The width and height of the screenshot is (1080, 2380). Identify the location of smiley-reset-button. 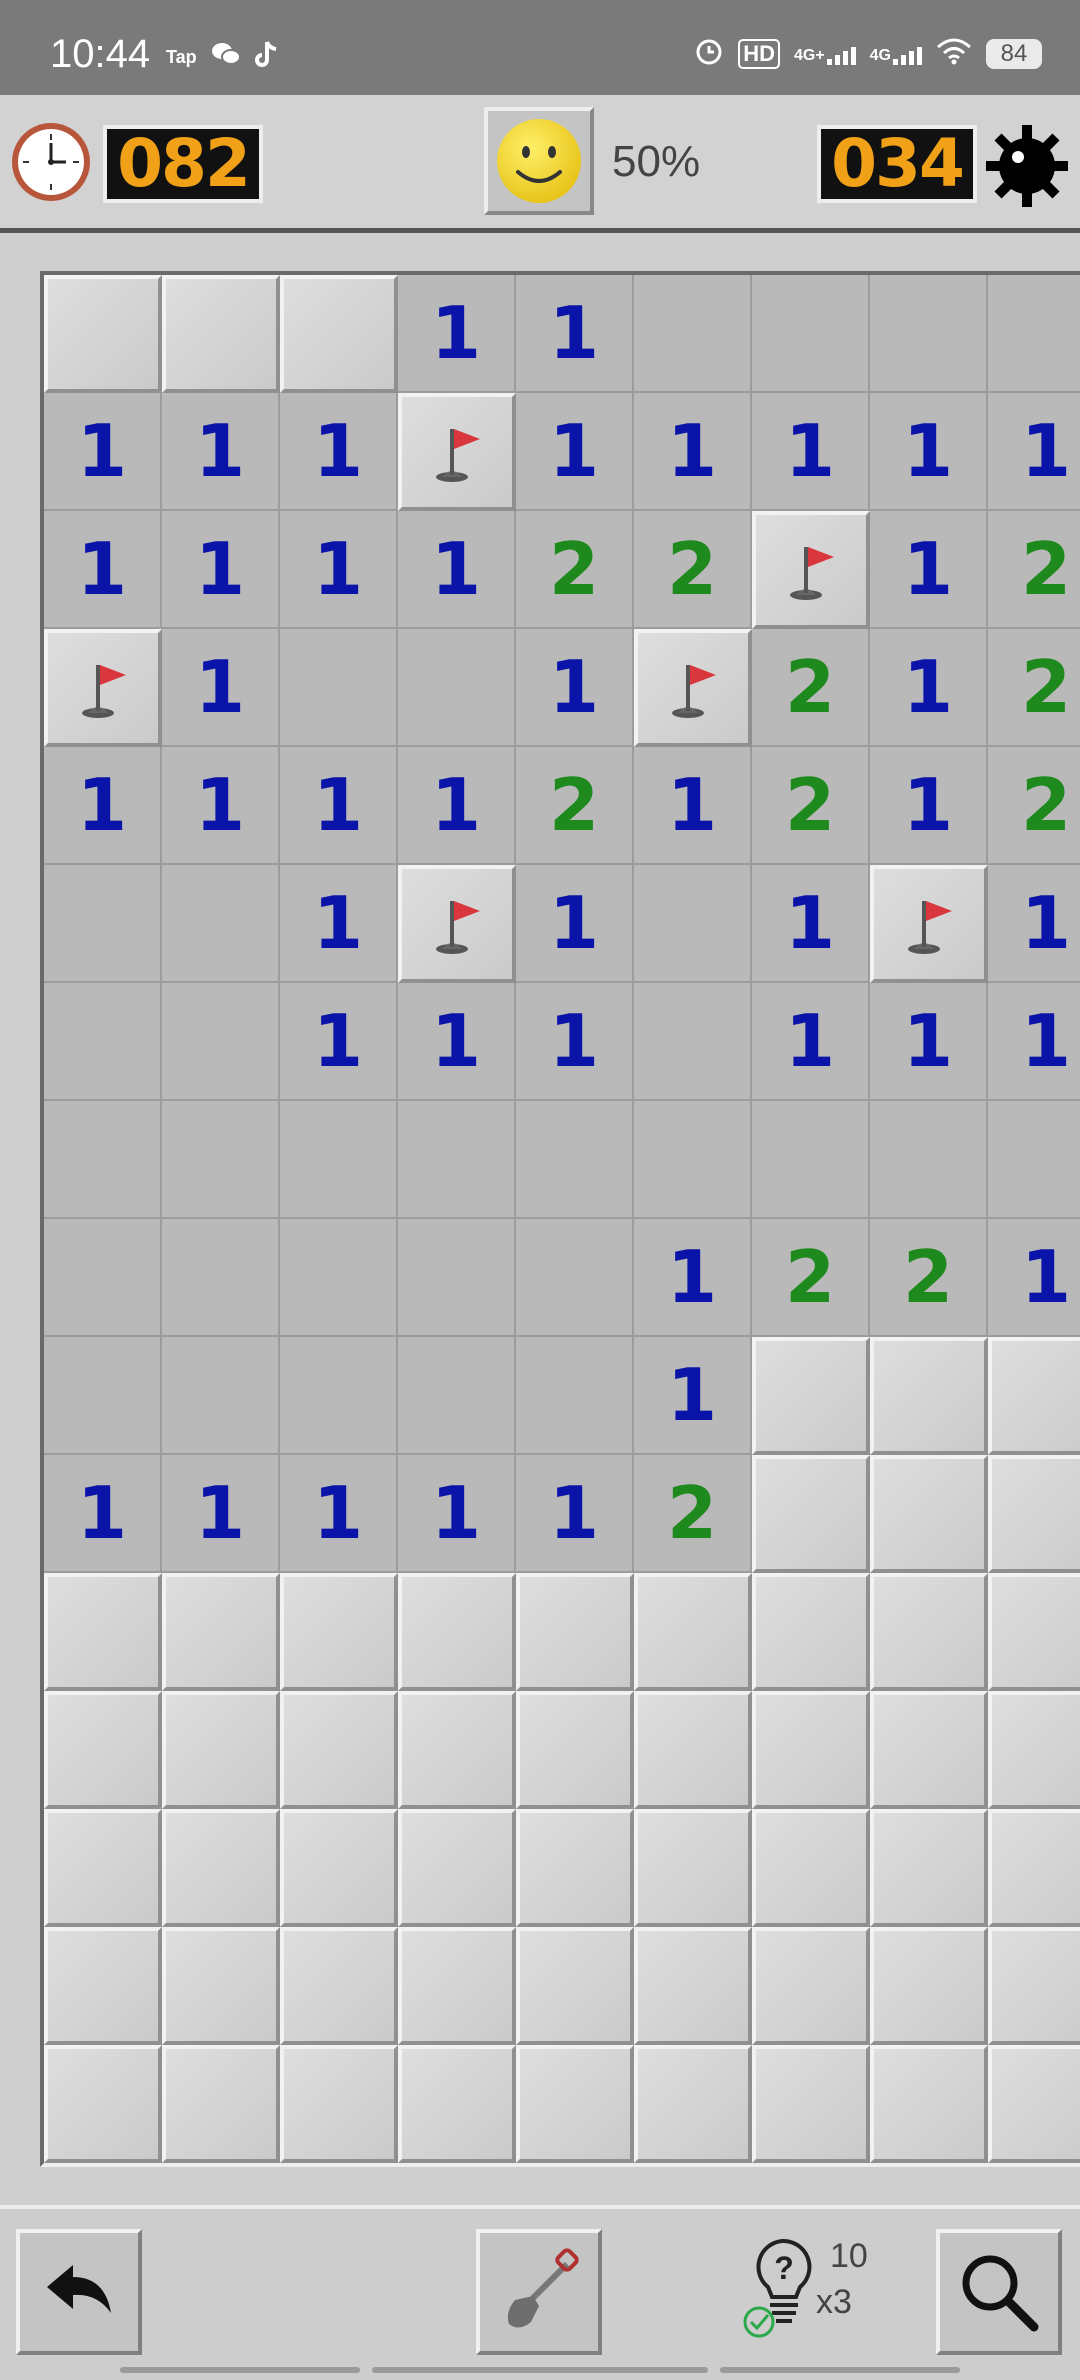
(539, 161).